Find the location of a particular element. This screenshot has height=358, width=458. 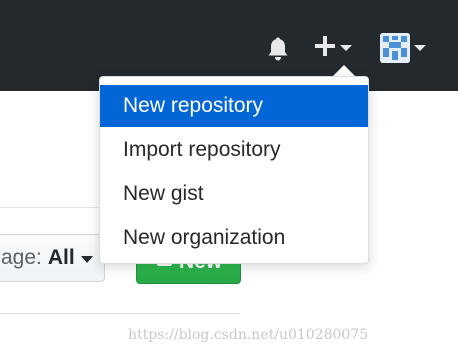

section-divider is located at coordinates (120, 313).